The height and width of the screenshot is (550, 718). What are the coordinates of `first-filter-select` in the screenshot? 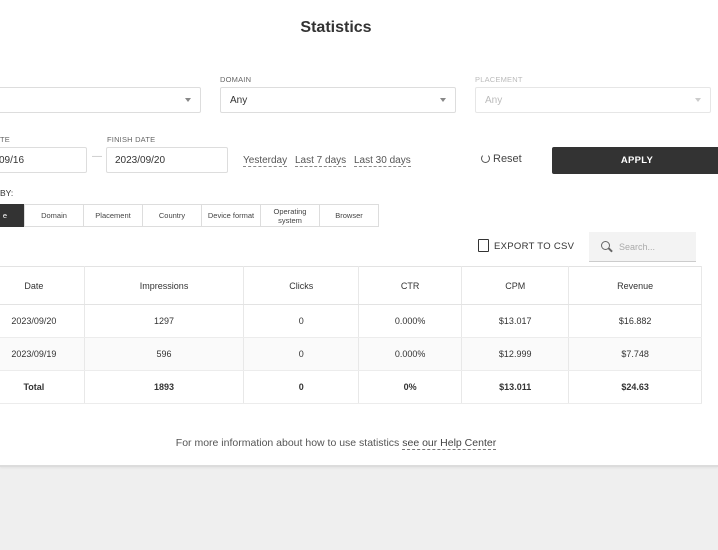 It's located at (100, 100).